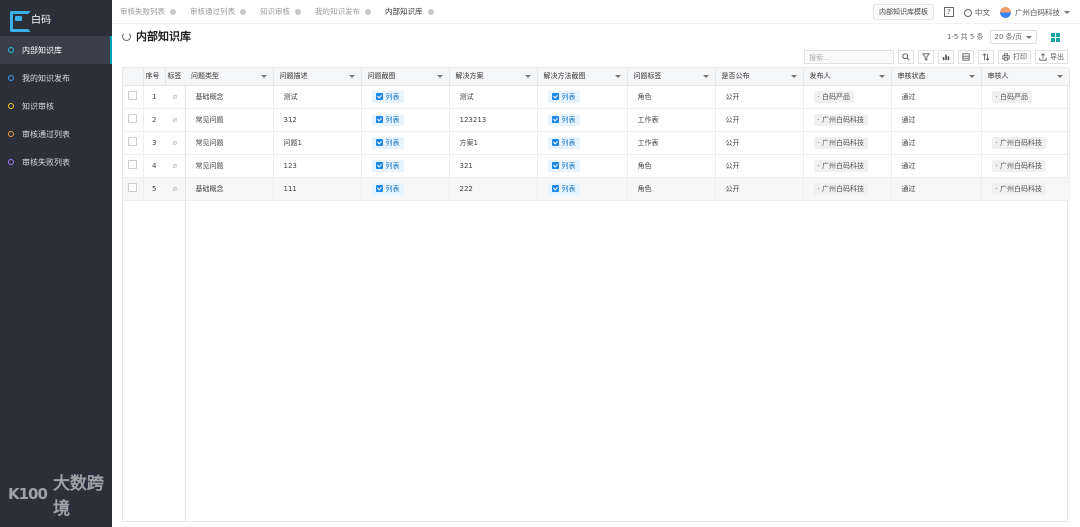  I want to click on column-header: 问题标签, so click(671, 77).